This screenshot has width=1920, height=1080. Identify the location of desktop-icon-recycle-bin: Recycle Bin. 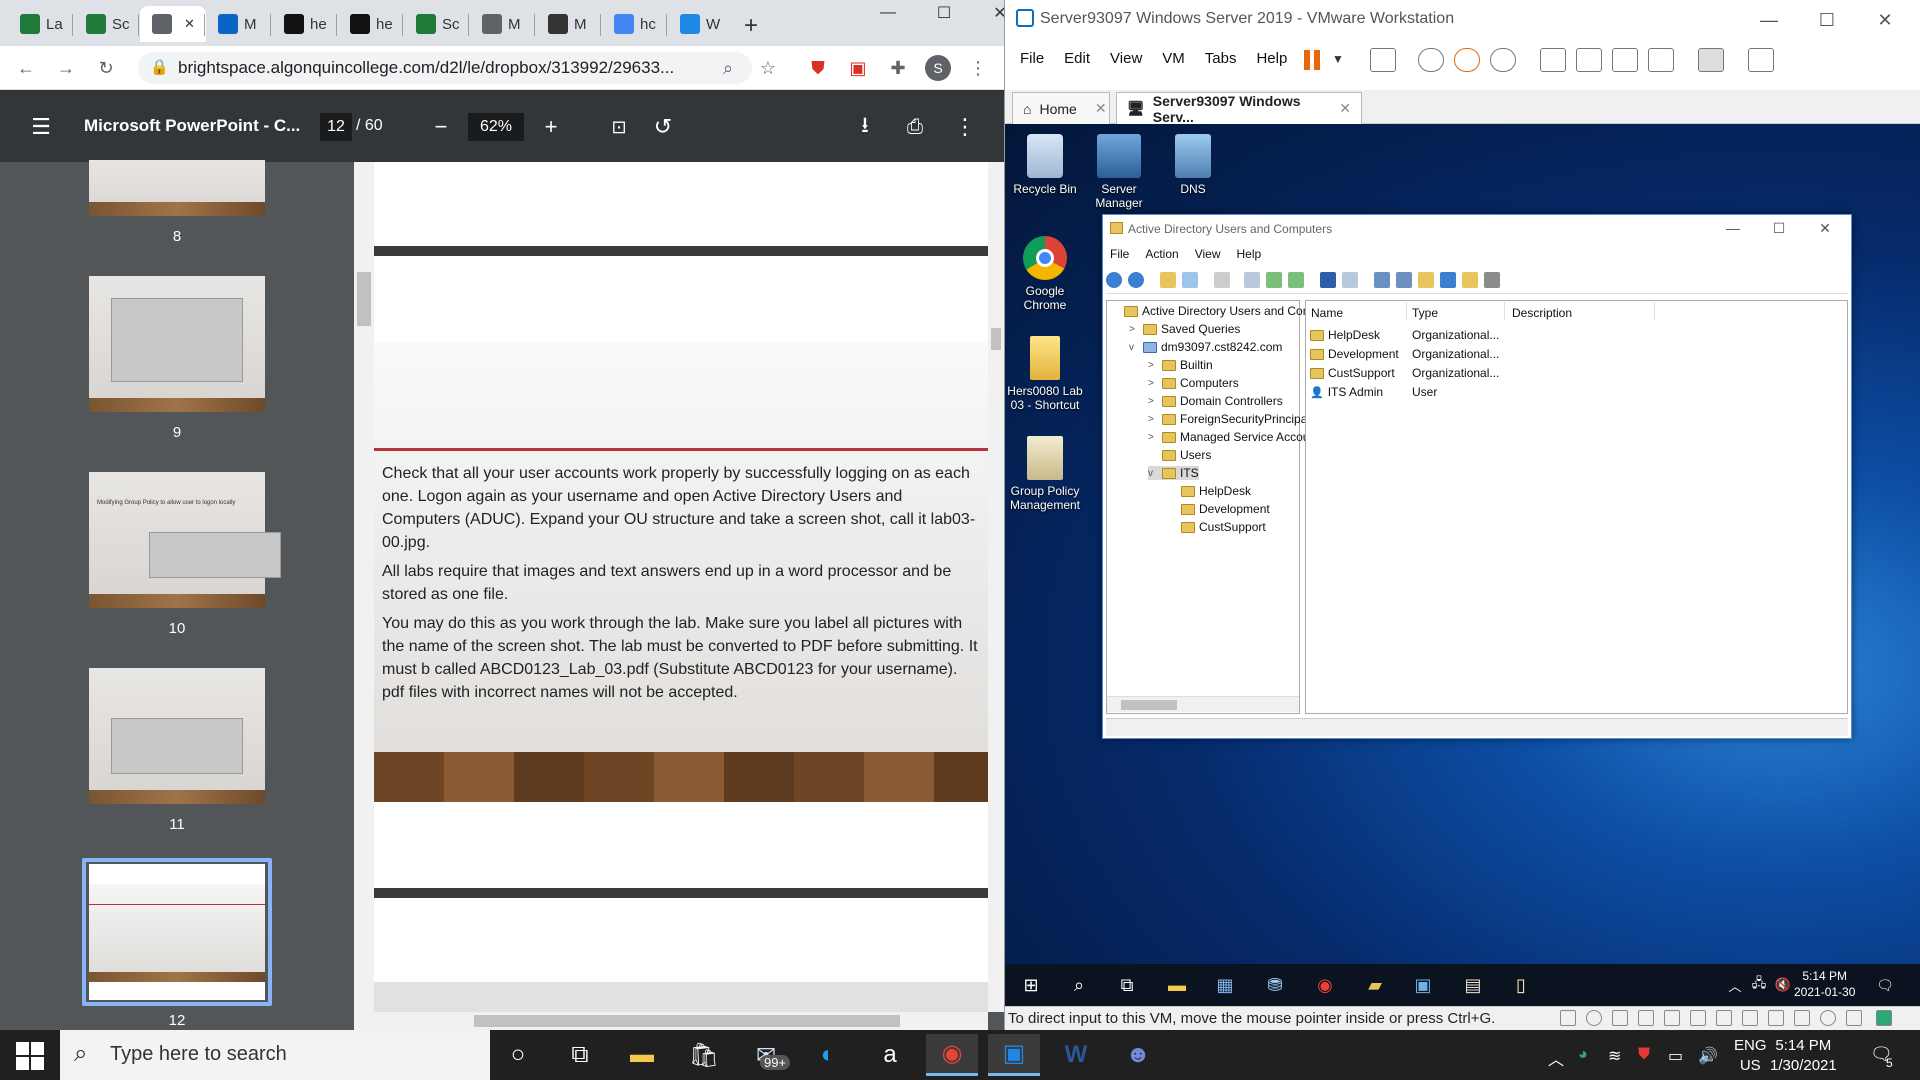
(1045, 165).